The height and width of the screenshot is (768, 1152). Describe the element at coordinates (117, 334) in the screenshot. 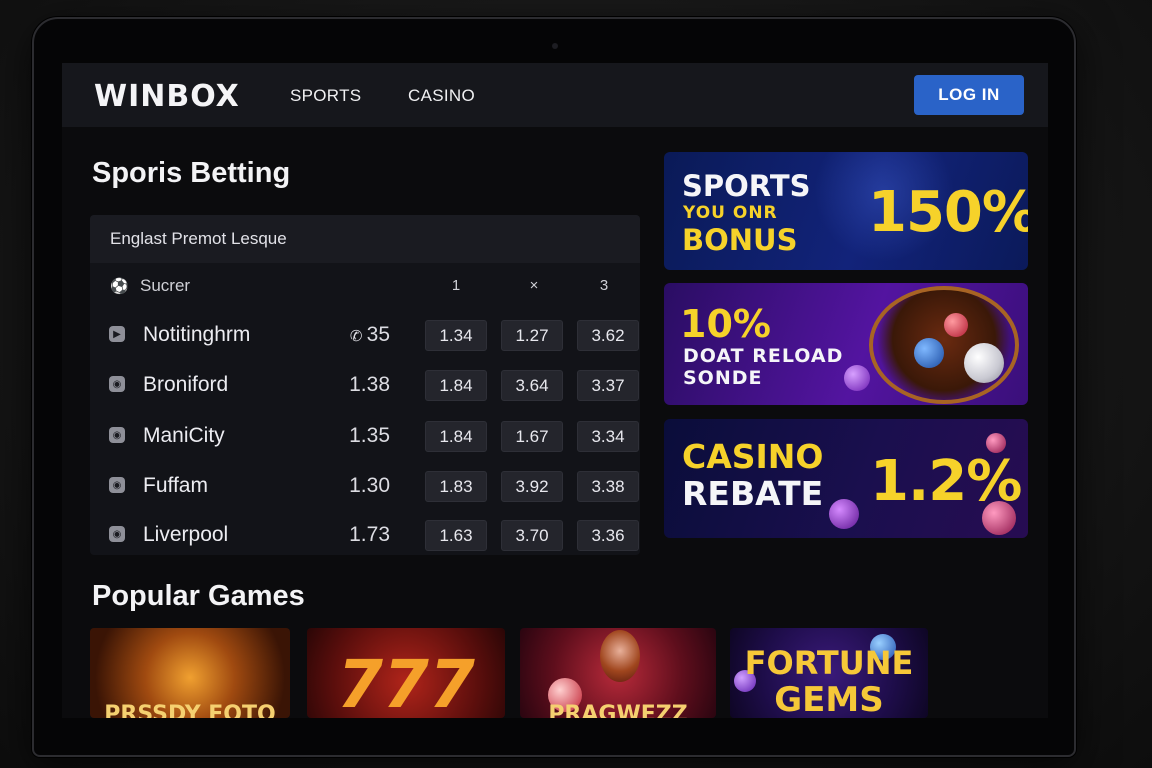

I see `team-crest-icon: ▶` at that location.